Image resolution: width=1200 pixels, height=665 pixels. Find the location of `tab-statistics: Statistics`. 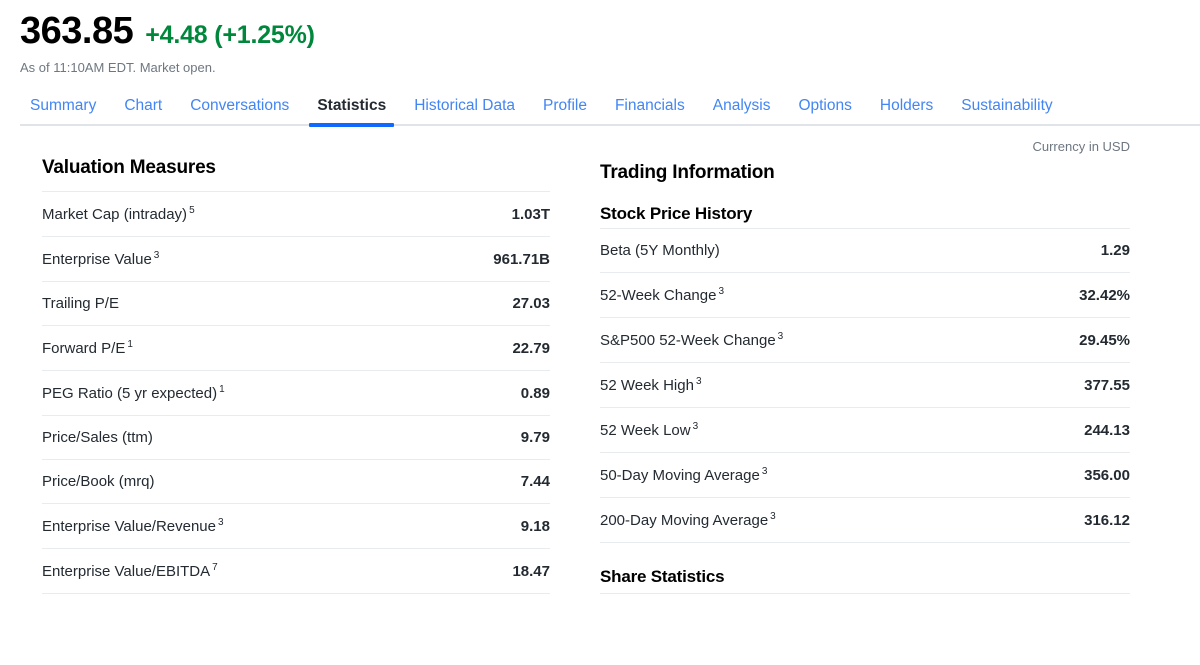

tab-statistics: Statistics is located at coordinates (351, 112).